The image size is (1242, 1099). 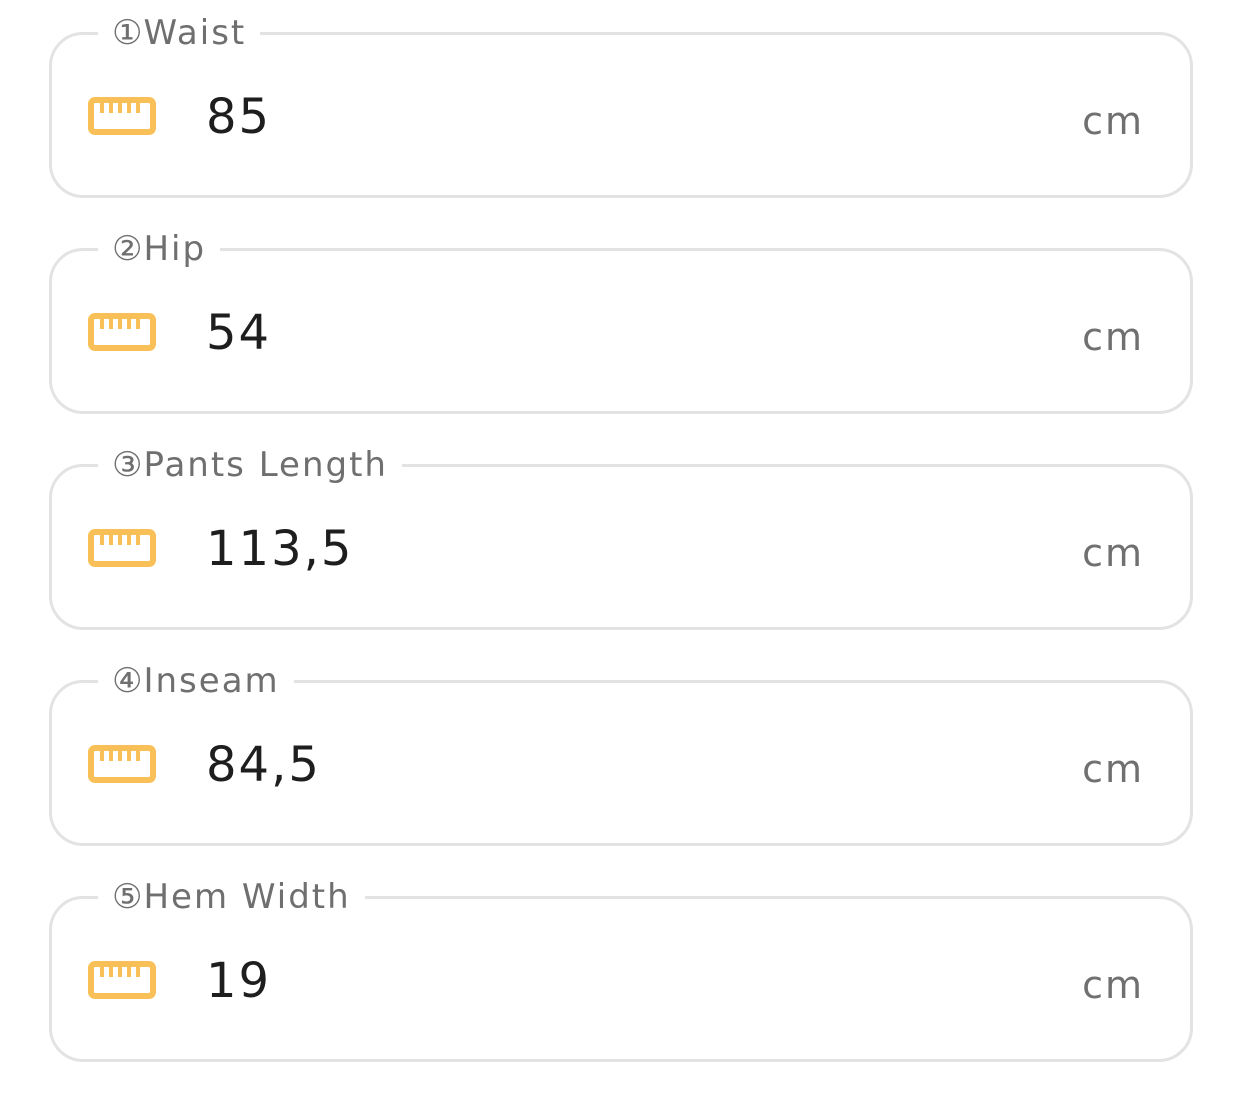 I want to click on field-number: ④, so click(x=127, y=681).